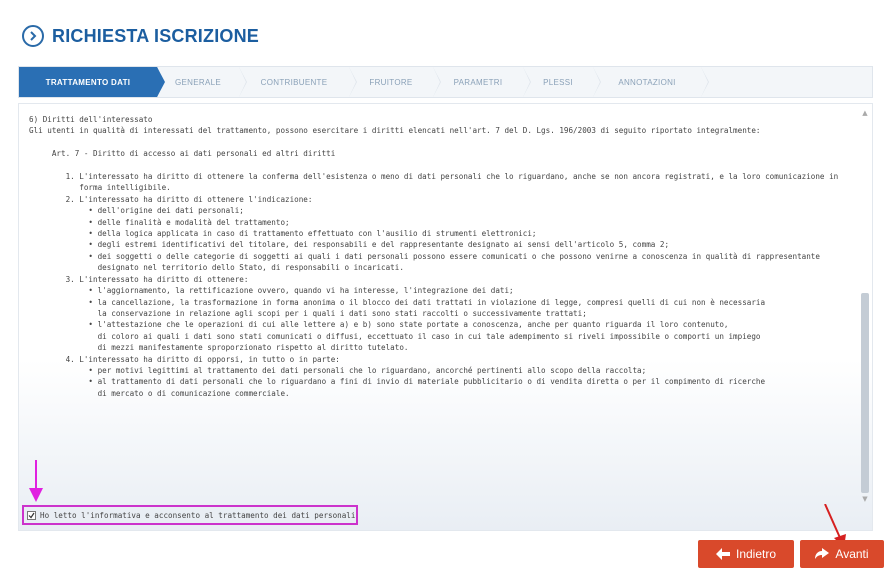  Describe the element at coordinates (31, 515) in the screenshot. I see `consent-checkbox` at that location.